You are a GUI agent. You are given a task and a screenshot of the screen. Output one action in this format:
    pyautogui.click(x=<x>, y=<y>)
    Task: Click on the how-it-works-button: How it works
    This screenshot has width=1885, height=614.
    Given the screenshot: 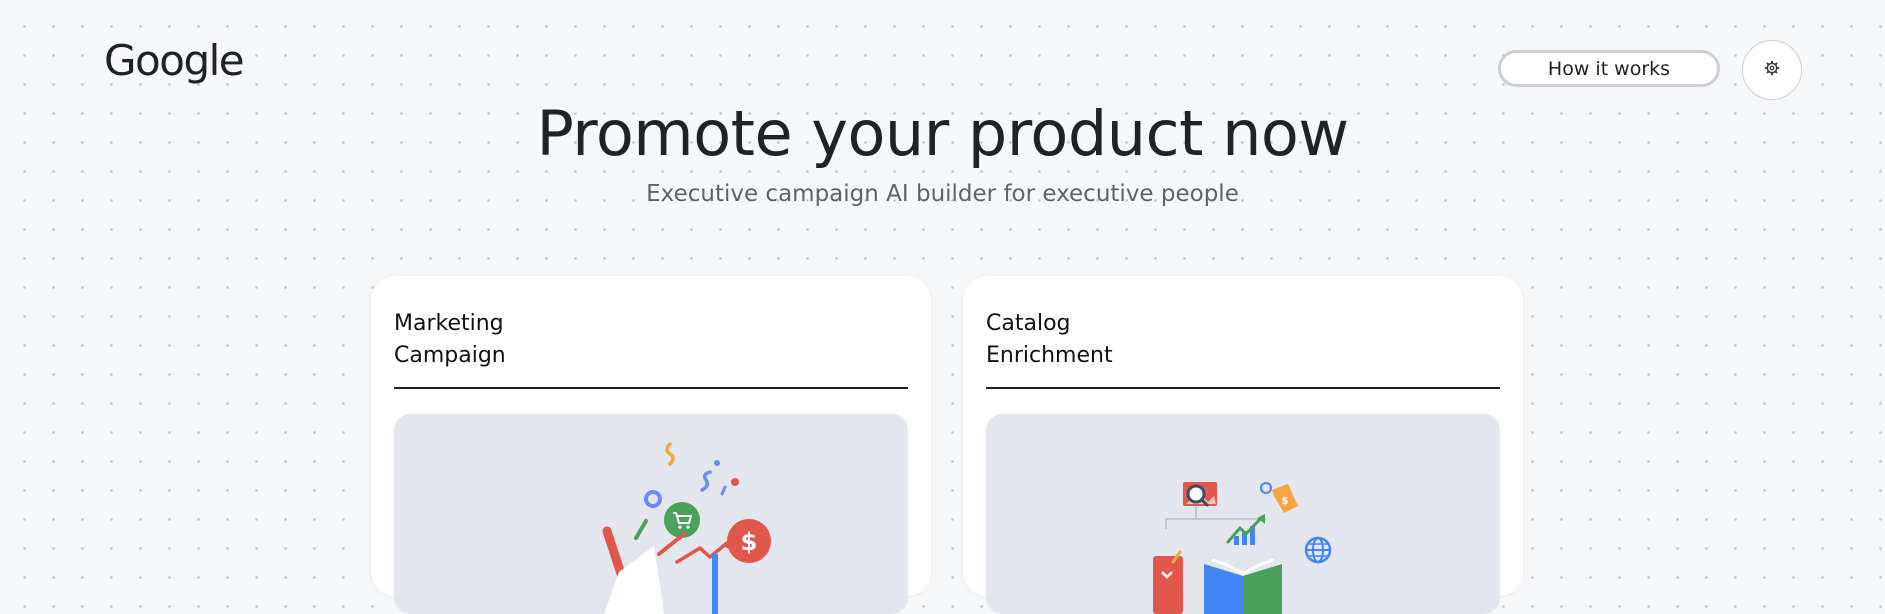 What is the action you would take?
    pyautogui.click(x=1609, y=68)
    